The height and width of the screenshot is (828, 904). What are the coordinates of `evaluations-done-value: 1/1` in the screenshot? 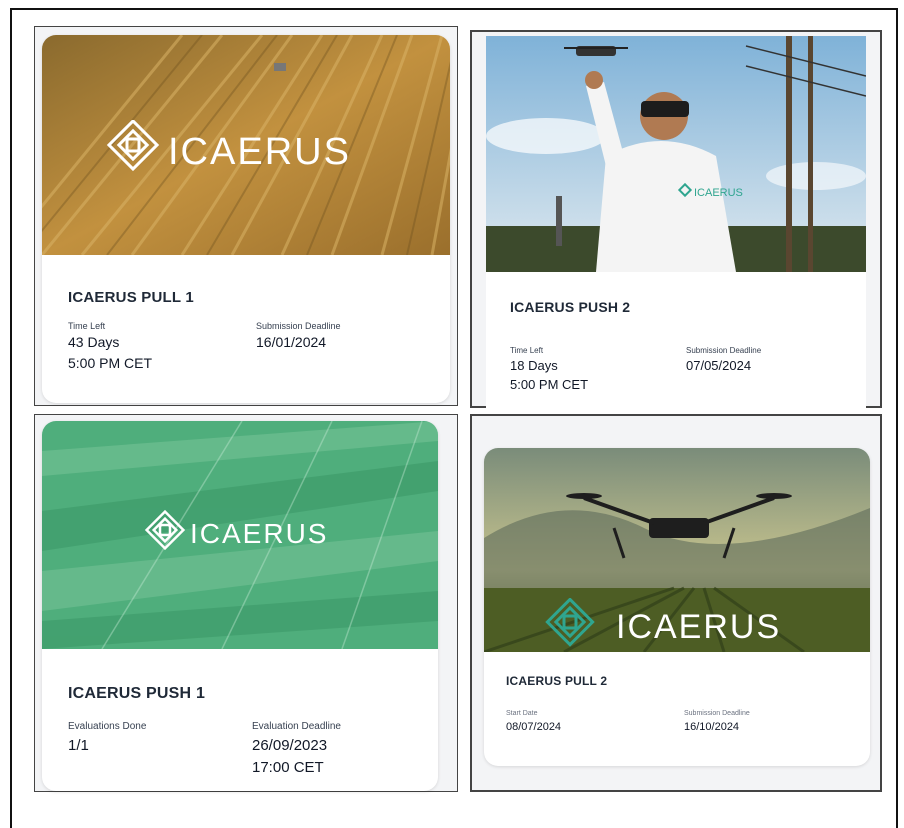 It's located at (78, 745).